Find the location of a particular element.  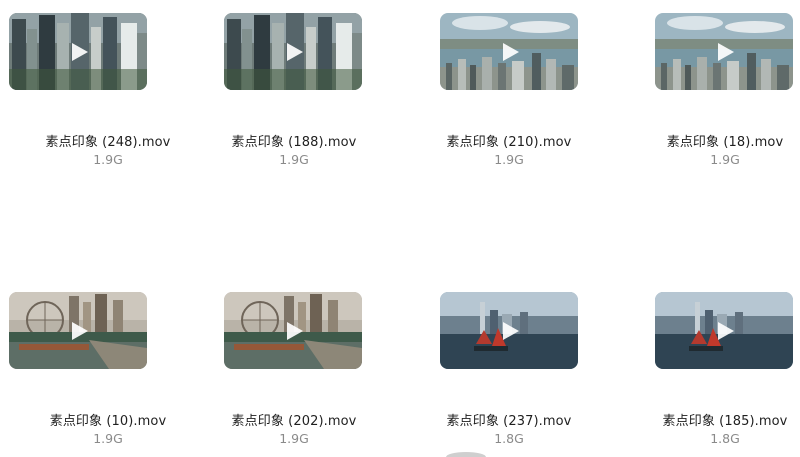

file-card: 素点印象 (188).mov 1.9G is located at coordinates (294, 98).